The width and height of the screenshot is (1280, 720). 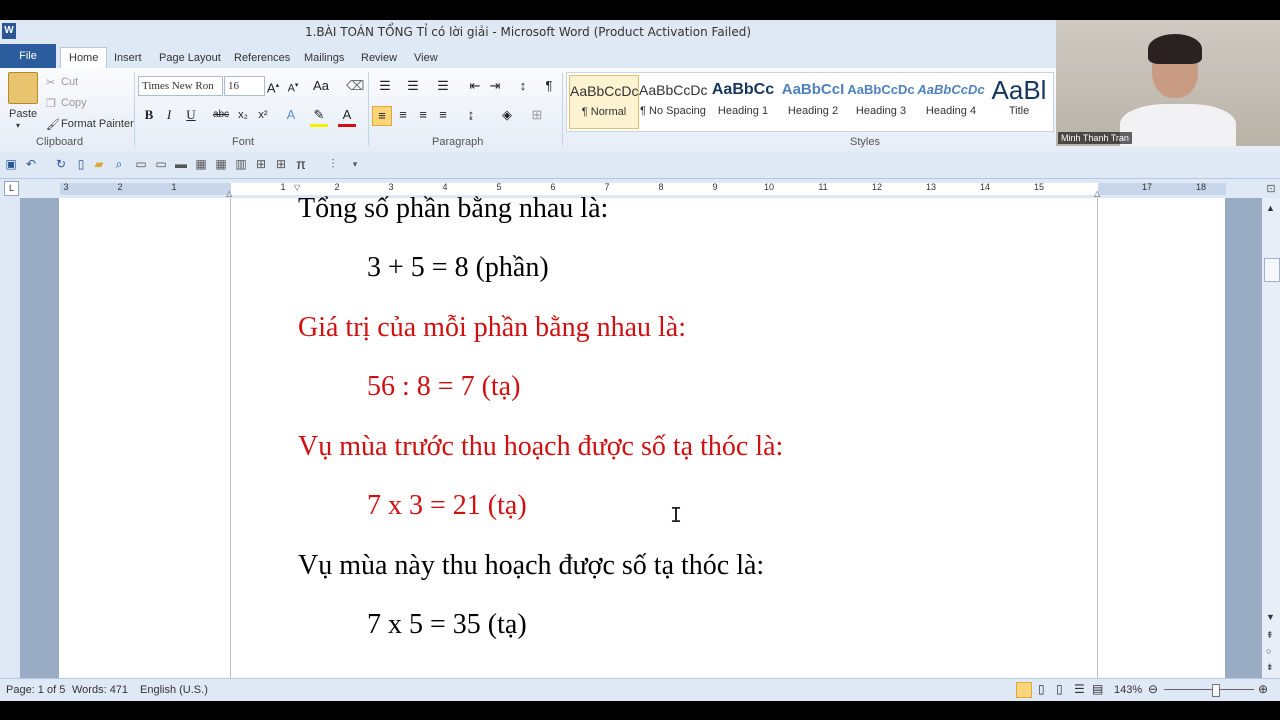 I want to click on borders-icon: ⊞, so click(x=537, y=115).